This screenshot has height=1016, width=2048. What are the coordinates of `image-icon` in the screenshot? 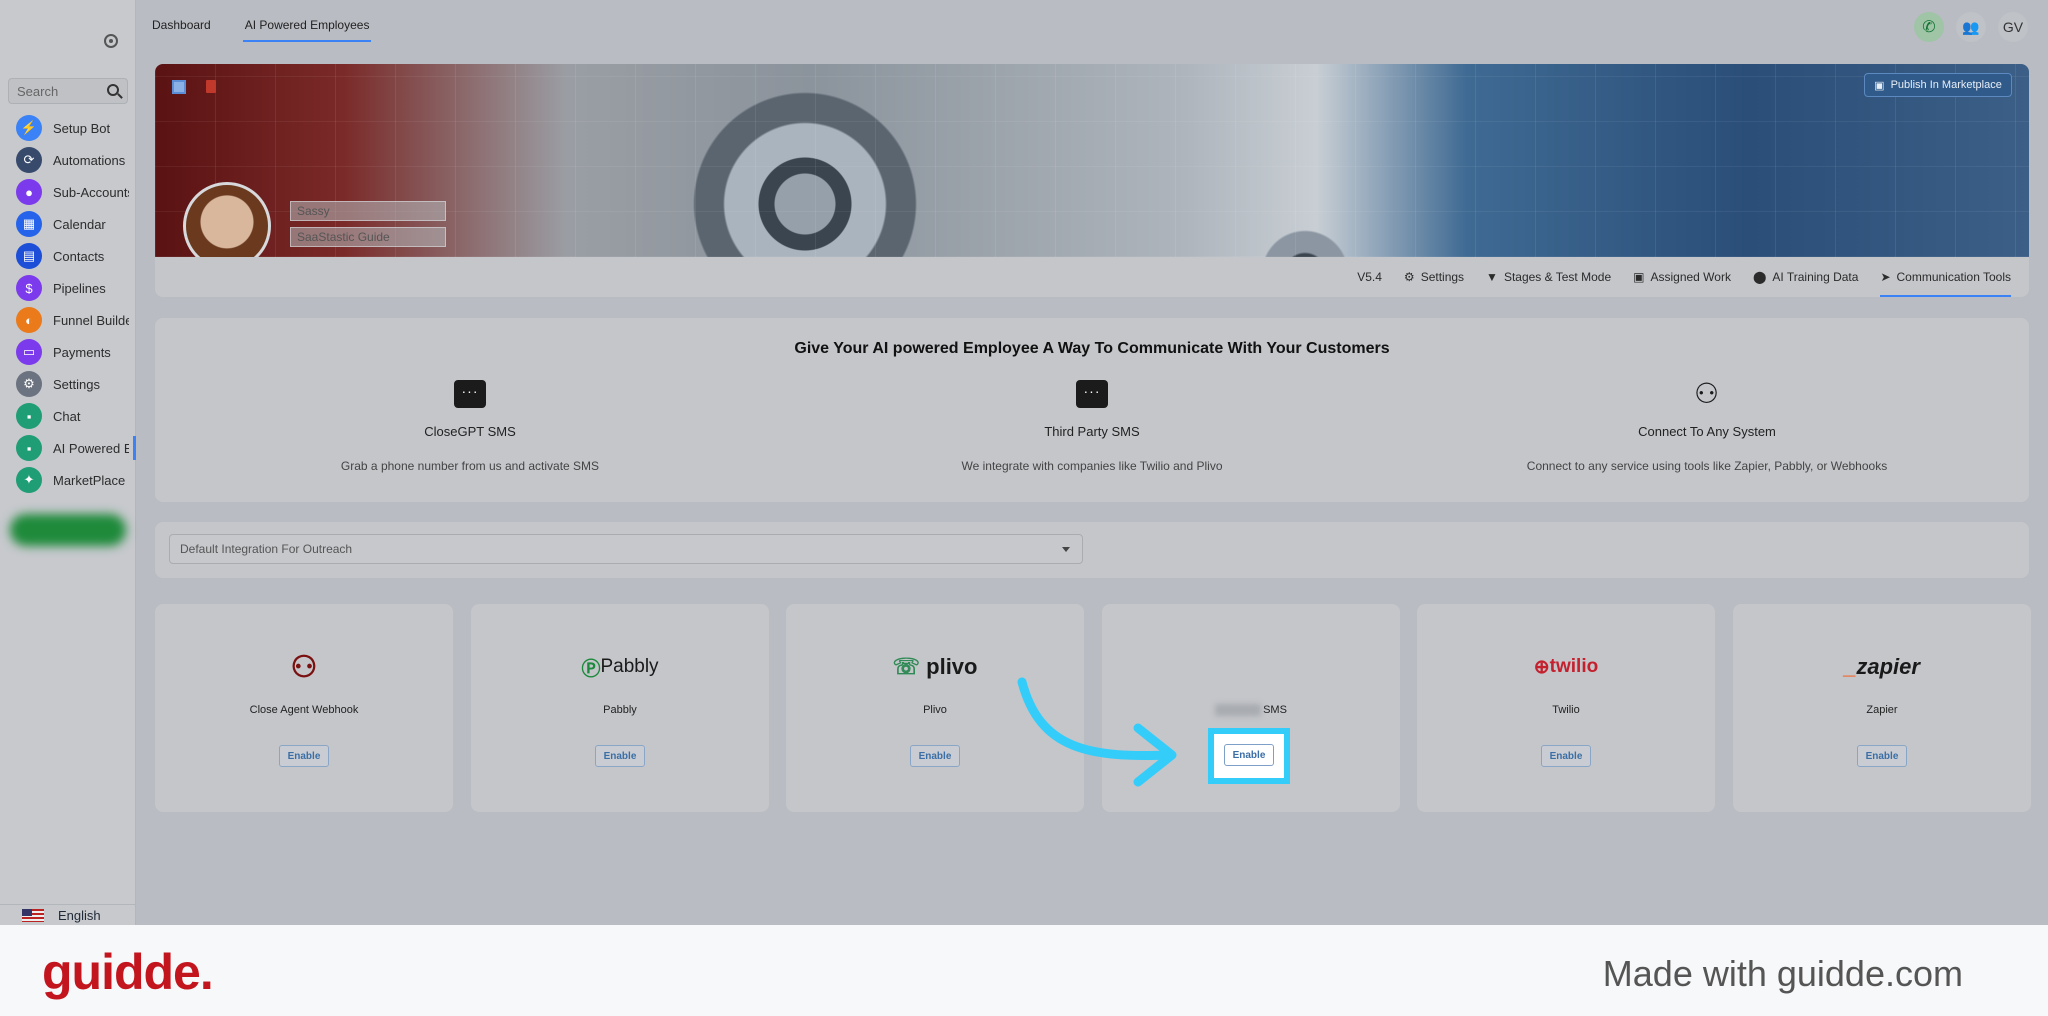 It's located at (179, 87).